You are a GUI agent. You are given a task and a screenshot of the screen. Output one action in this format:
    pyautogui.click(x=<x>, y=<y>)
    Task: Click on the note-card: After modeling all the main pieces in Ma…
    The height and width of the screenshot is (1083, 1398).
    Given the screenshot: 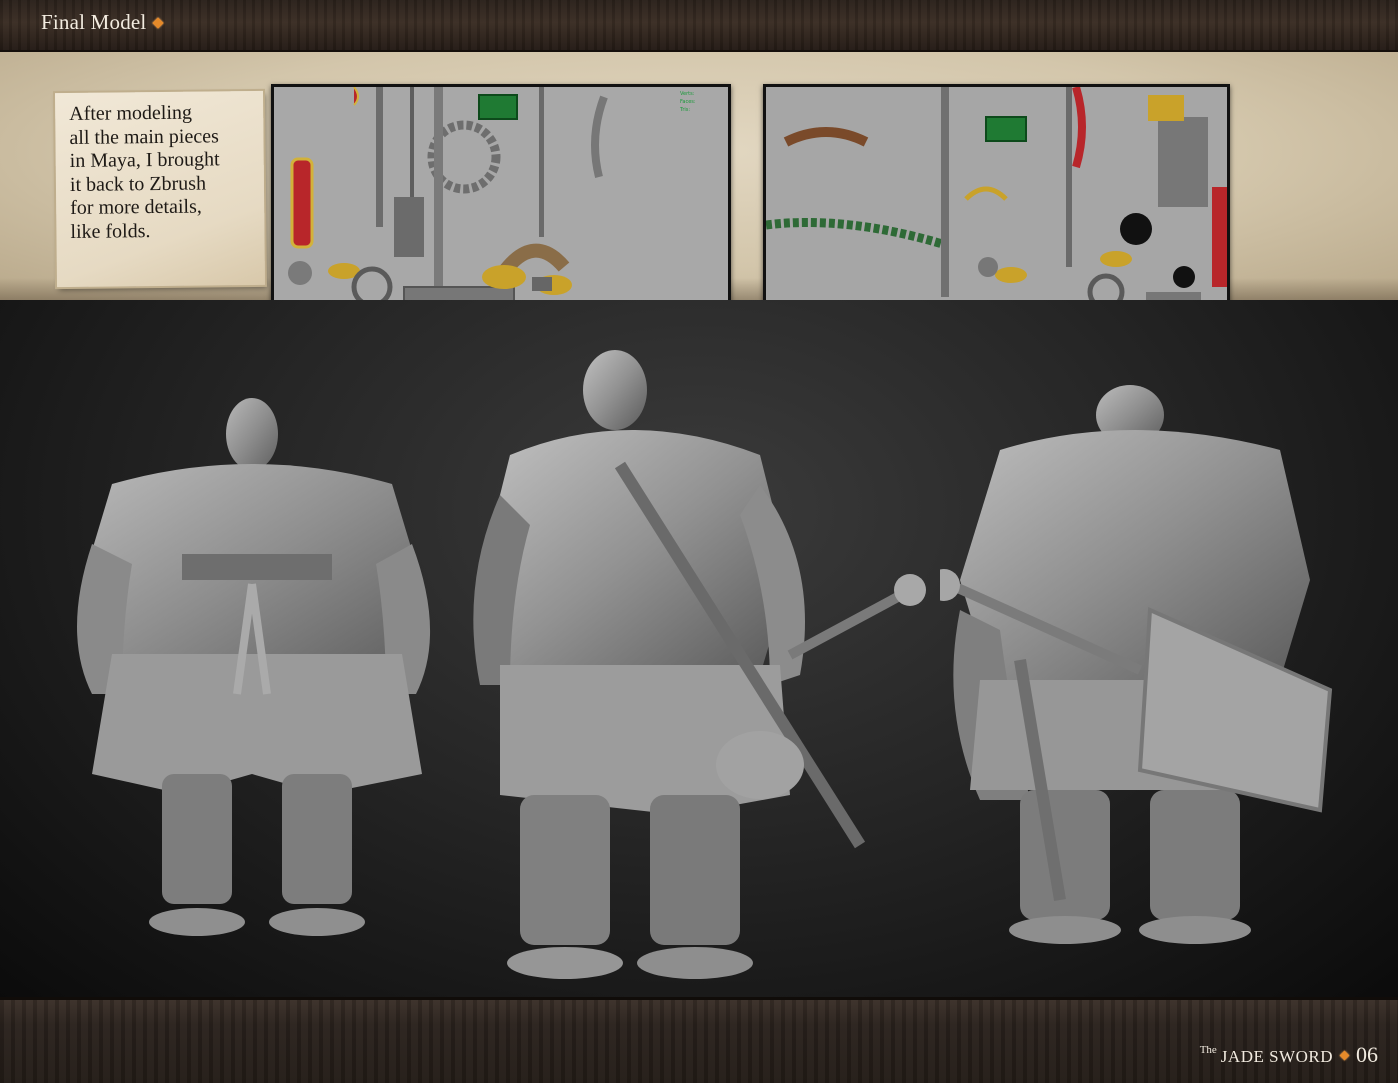 What is the action you would take?
    pyautogui.click(x=160, y=189)
    